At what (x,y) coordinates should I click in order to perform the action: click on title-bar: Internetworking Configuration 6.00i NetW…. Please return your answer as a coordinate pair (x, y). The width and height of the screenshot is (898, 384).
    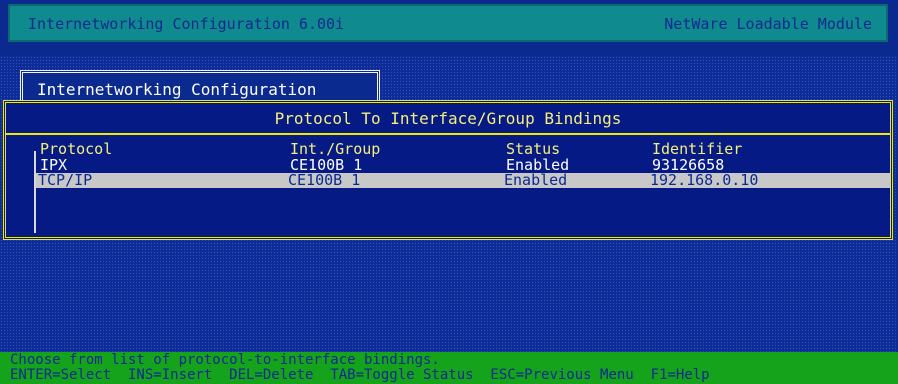
    Looking at the image, I should click on (448, 23).